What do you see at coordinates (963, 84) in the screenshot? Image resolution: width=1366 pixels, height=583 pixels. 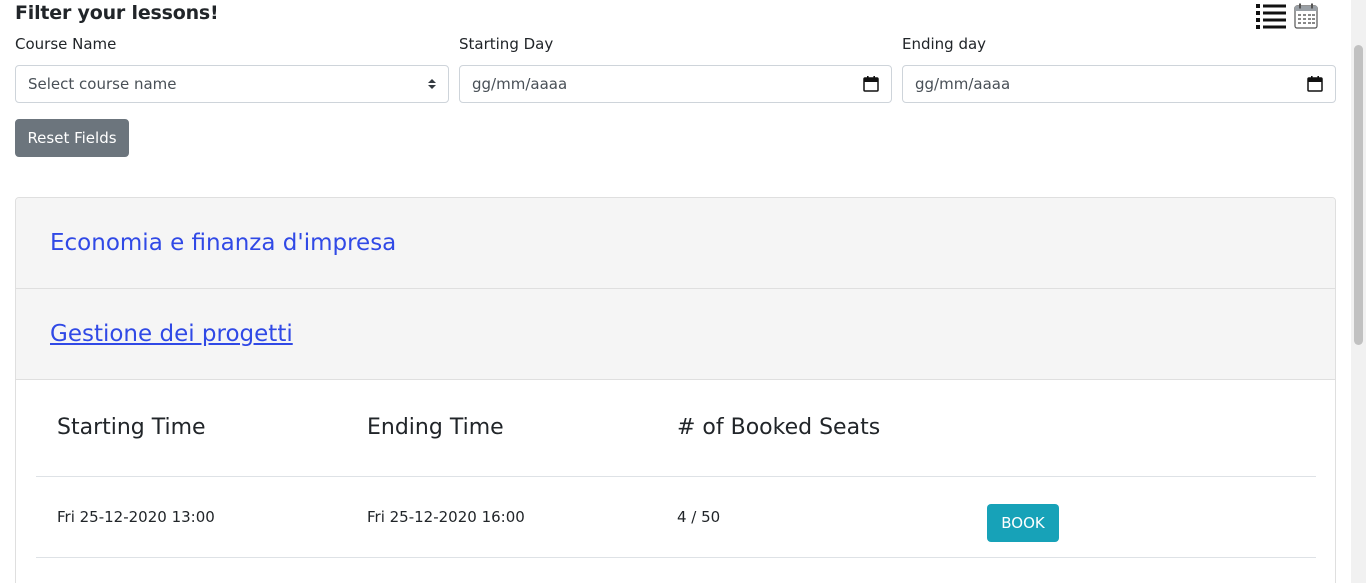 I see `ending-day-placeholder: gg/mm/aaaa` at bounding box center [963, 84].